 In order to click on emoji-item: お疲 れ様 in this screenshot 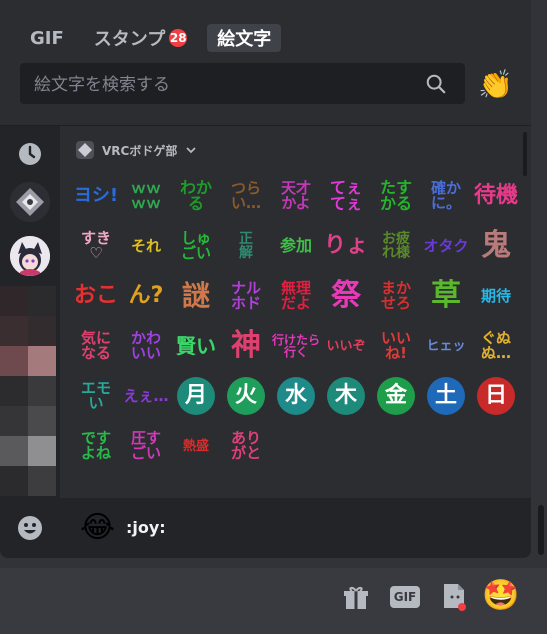, I will do `click(396, 246)`.